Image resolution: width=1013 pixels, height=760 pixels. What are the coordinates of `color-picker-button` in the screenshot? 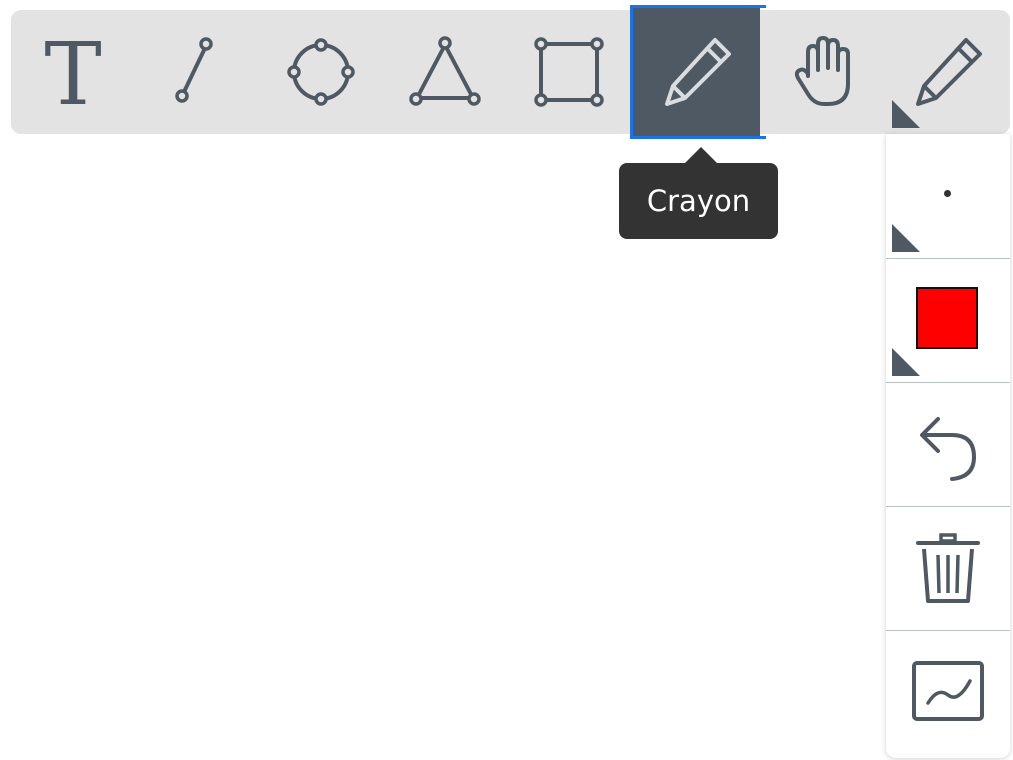 It's located at (948, 320).